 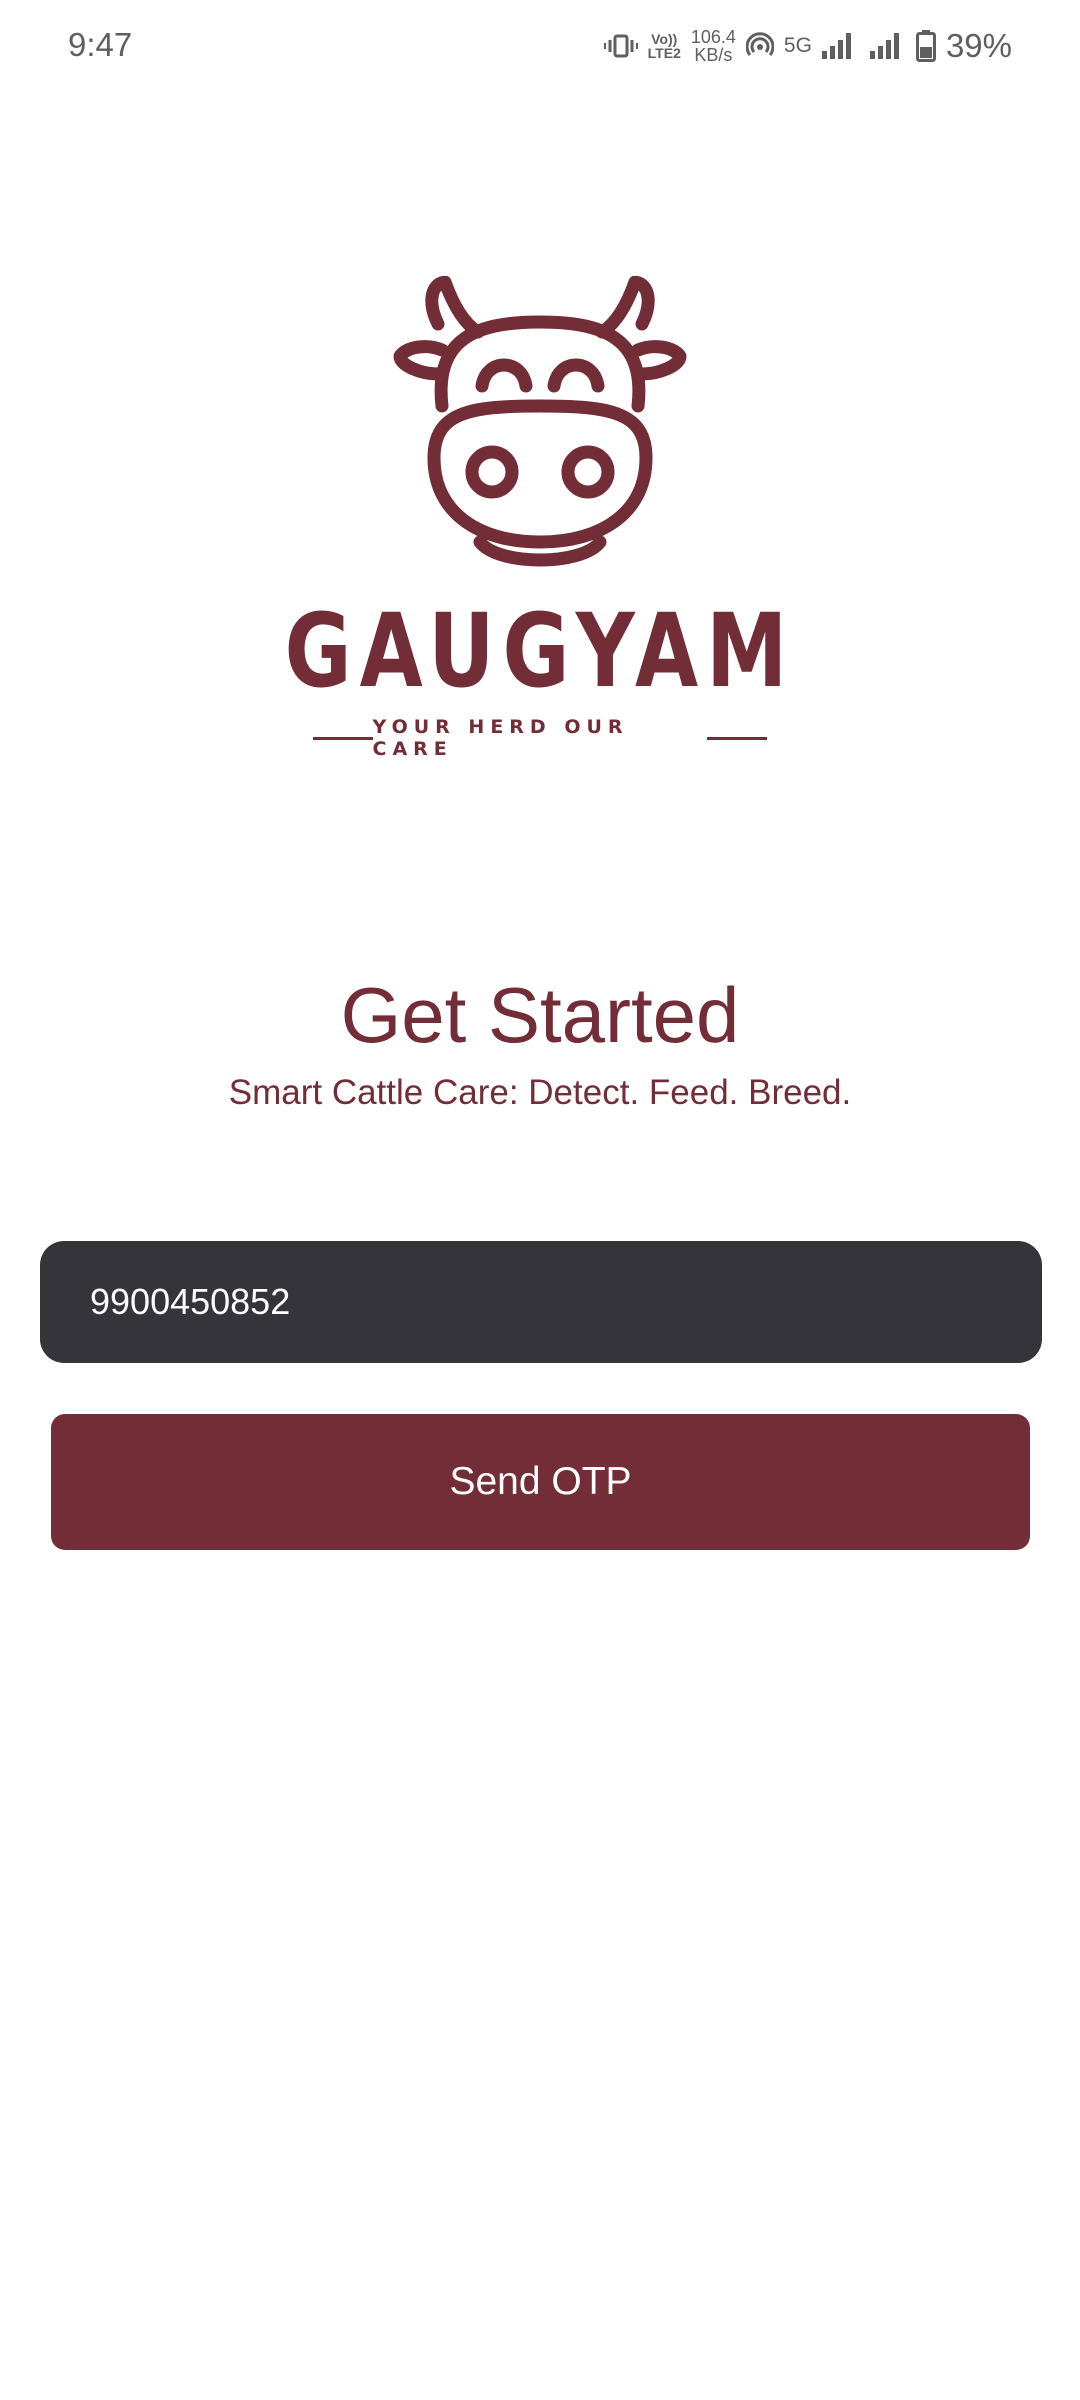 I want to click on phone-number-input: 9900450852, so click(x=541, y=1302).